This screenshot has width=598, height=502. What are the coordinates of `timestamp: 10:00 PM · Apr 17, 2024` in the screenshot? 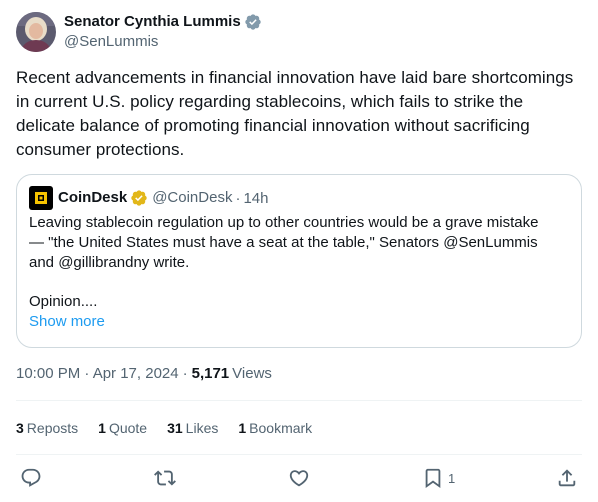 It's located at (97, 374).